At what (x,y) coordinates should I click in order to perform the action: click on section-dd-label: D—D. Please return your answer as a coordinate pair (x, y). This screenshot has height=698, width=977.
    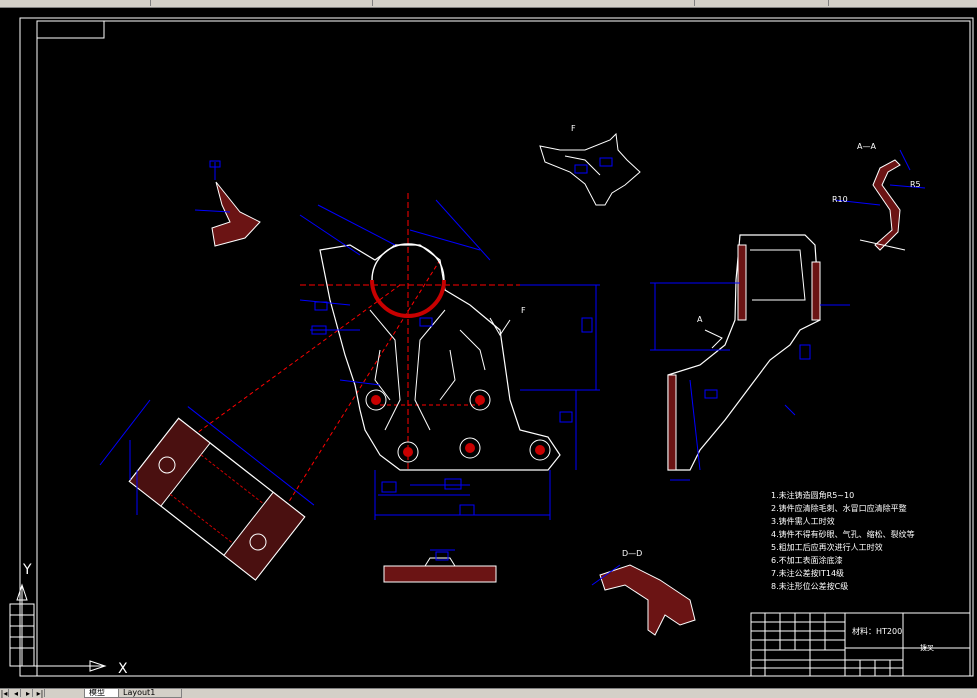
    Looking at the image, I should click on (632, 553).